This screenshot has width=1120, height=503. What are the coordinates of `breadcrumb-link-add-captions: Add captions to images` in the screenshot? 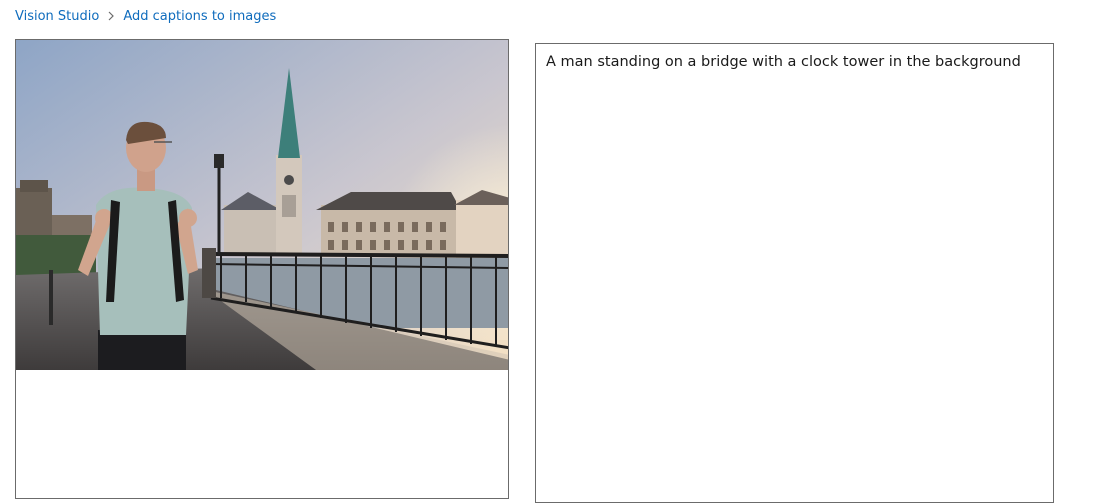 It's located at (199, 16).